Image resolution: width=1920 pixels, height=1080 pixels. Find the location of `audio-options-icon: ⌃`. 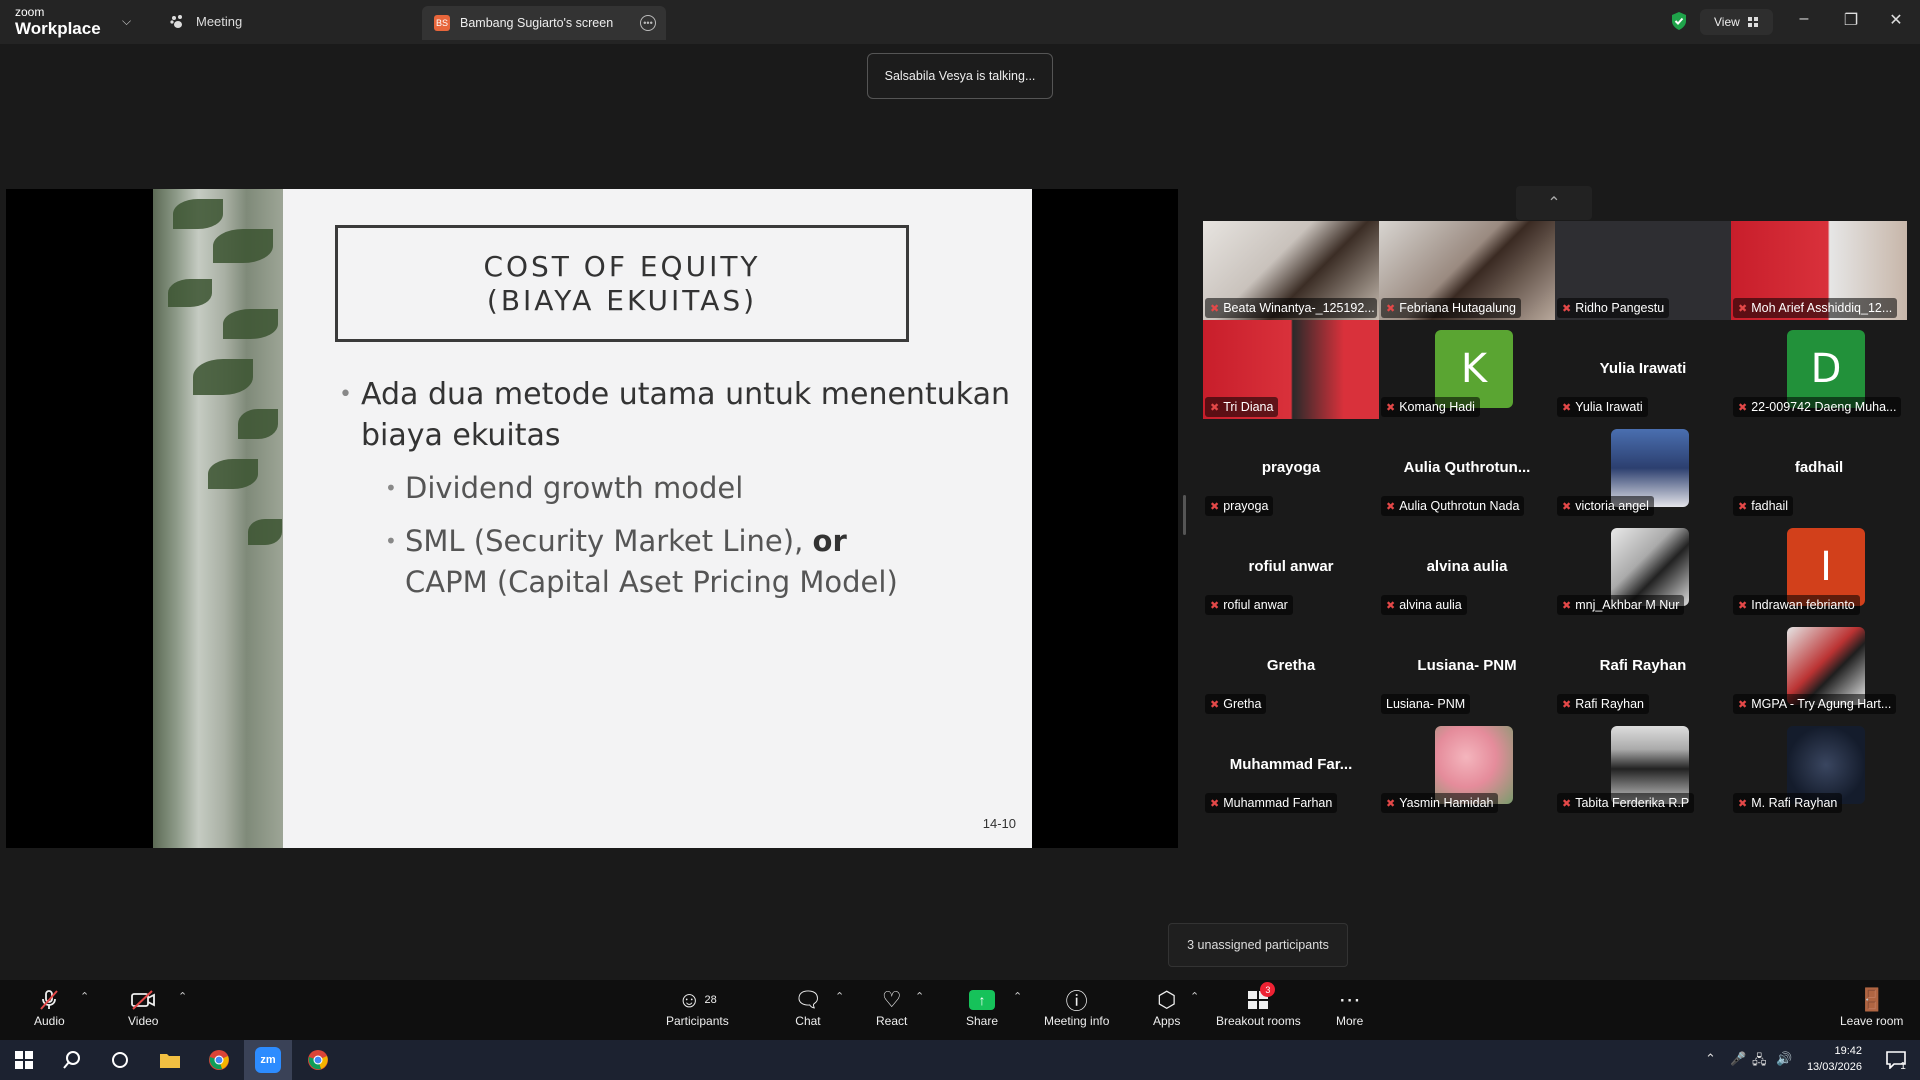

audio-options-icon: ⌃ is located at coordinates (84, 996).